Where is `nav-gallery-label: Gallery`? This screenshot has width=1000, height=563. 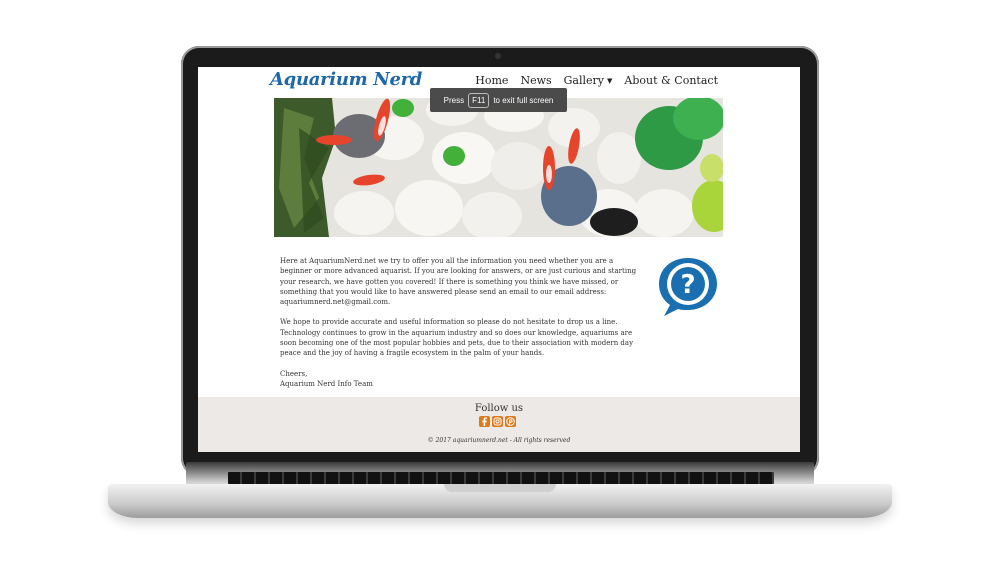
nav-gallery-label: Gallery is located at coordinates (584, 80).